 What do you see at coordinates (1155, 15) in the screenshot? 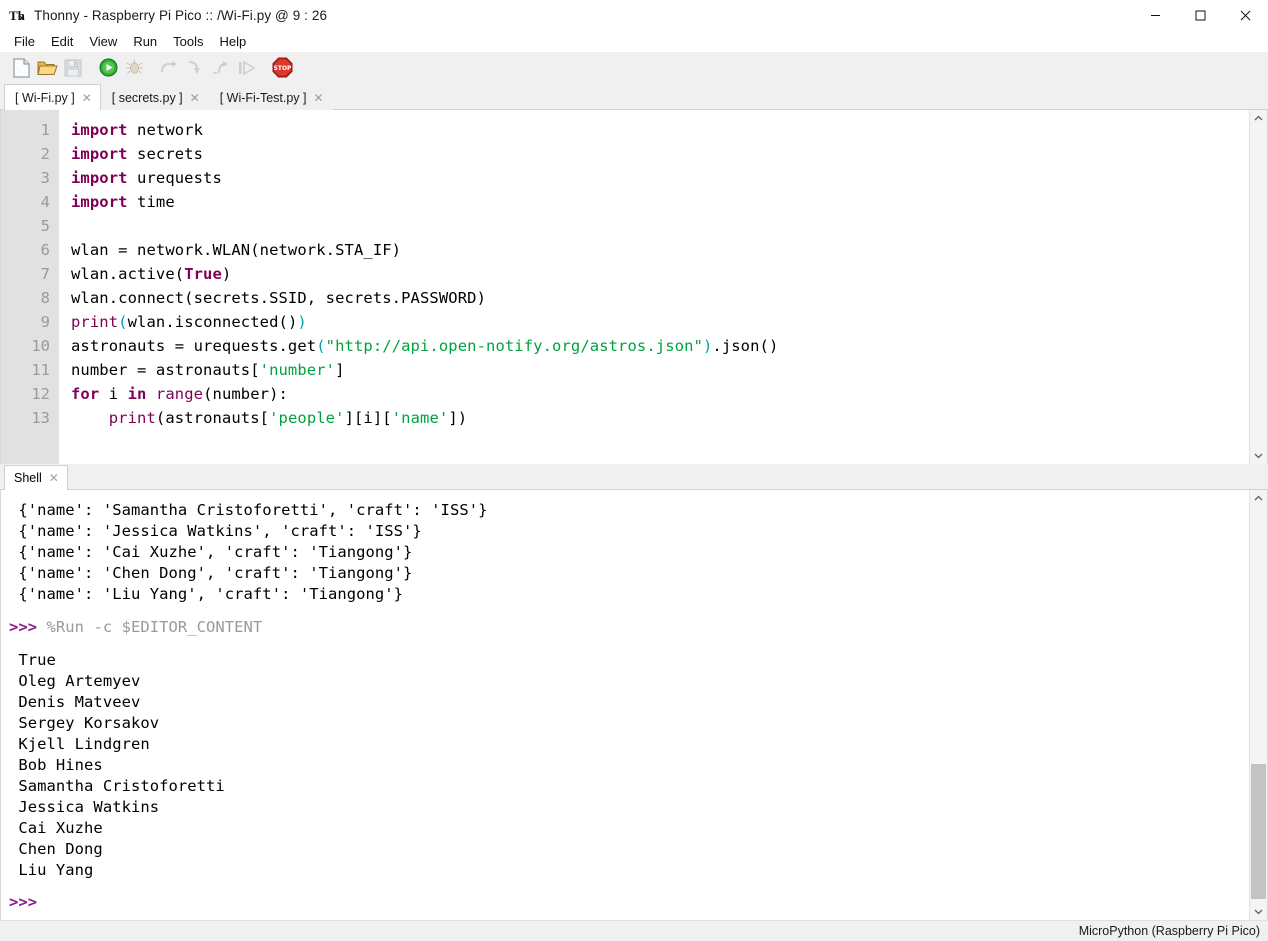
I see `minimize-button` at bounding box center [1155, 15].